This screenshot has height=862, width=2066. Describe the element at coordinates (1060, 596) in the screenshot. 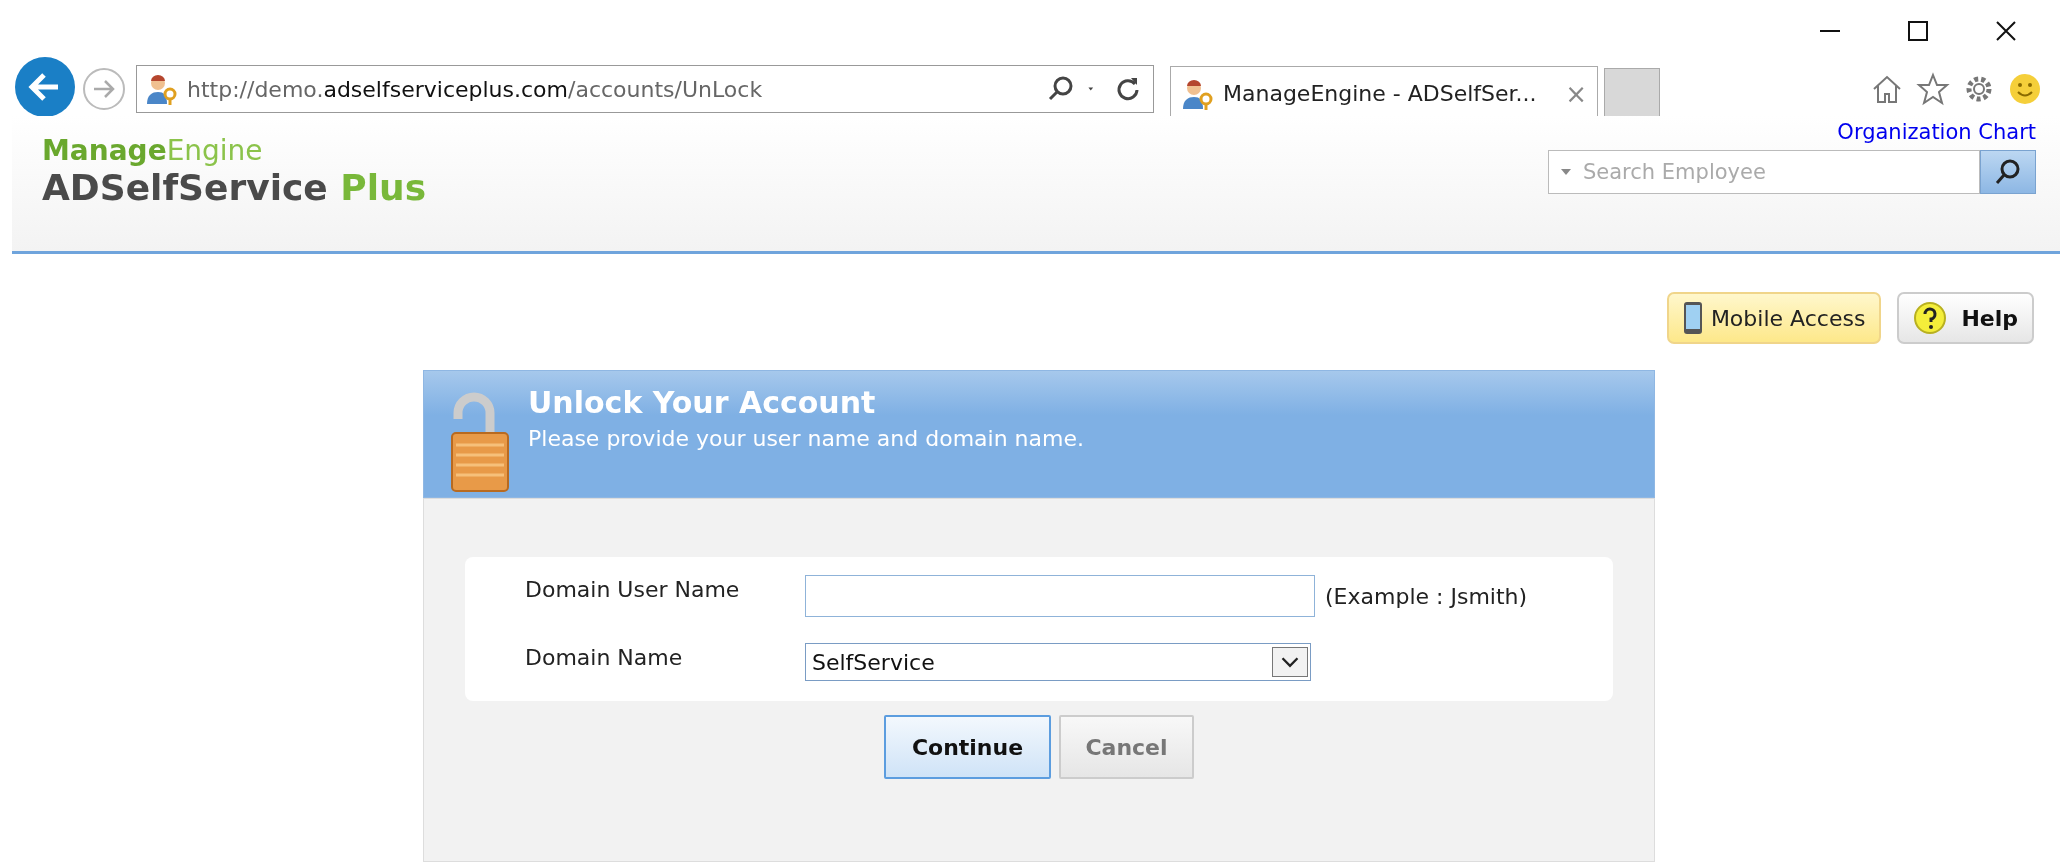

I see `user-name-field` at that location.